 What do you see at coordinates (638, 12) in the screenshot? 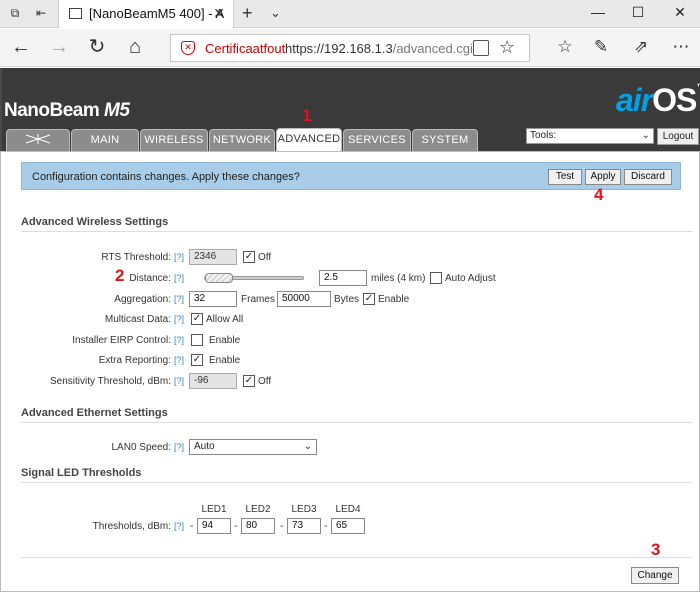
I see `maximize-icon: ☐` at bounding box center [638, 12].